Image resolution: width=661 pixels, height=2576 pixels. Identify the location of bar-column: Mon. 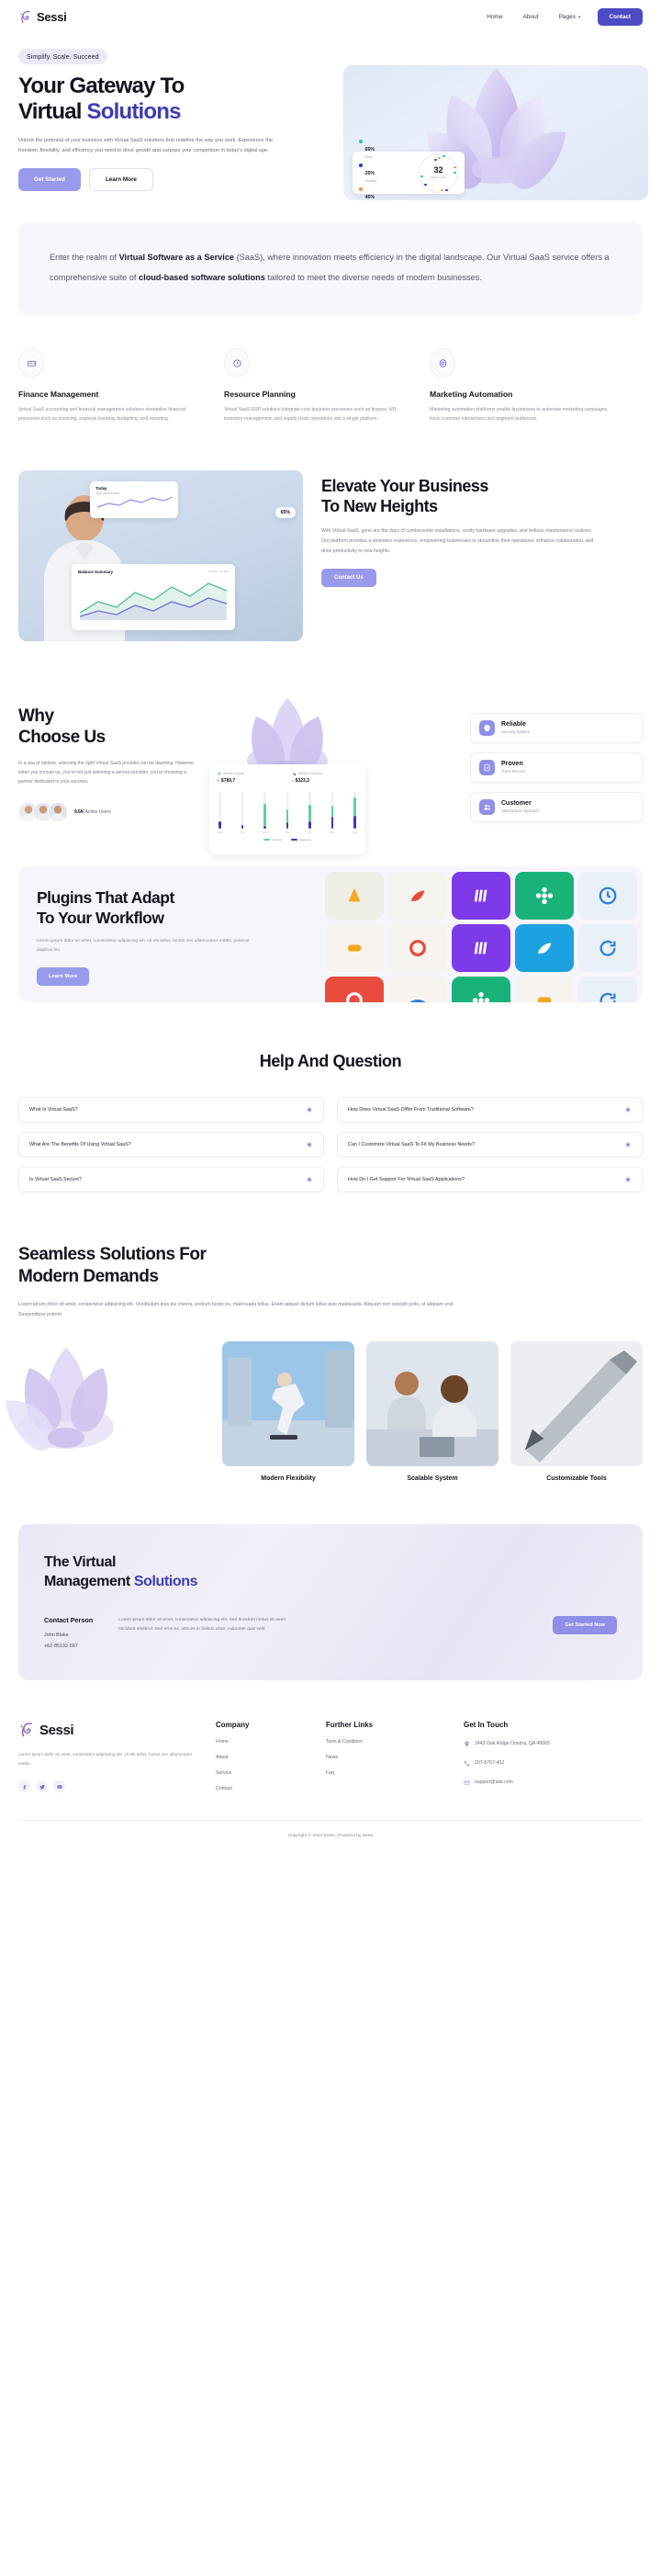
(220, 812).